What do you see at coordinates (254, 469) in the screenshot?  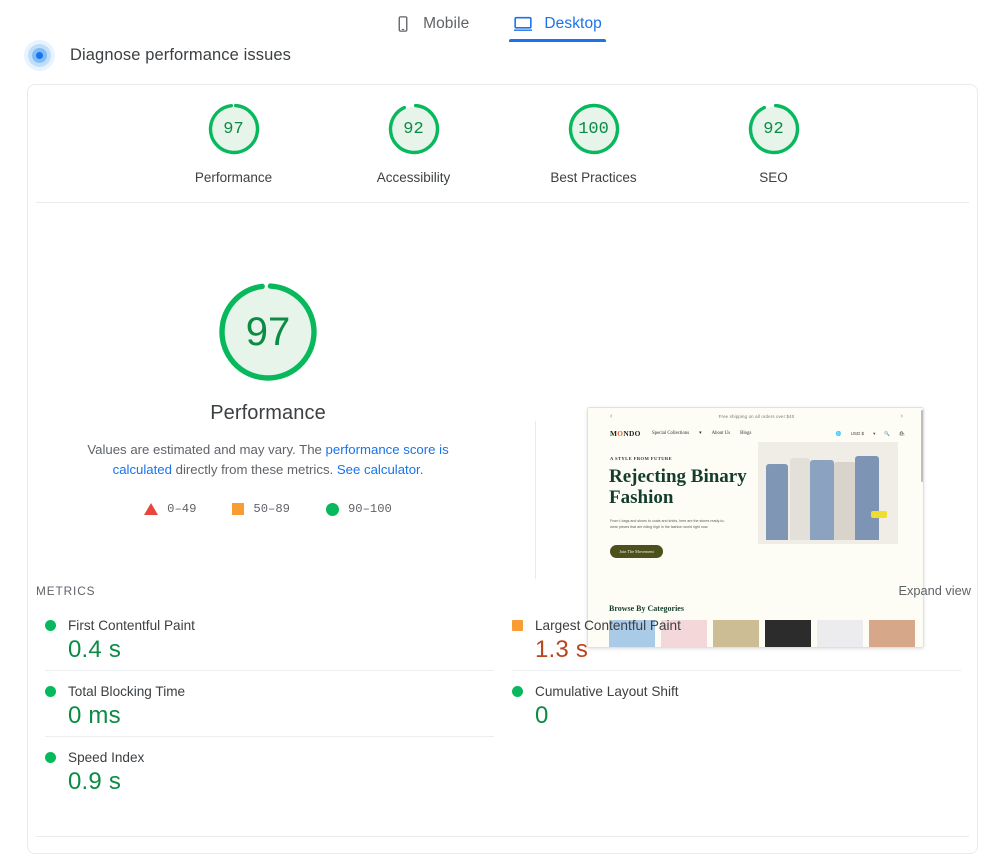 I see `description-middle: directly from these metrics.` at bounding box center [254, 469].